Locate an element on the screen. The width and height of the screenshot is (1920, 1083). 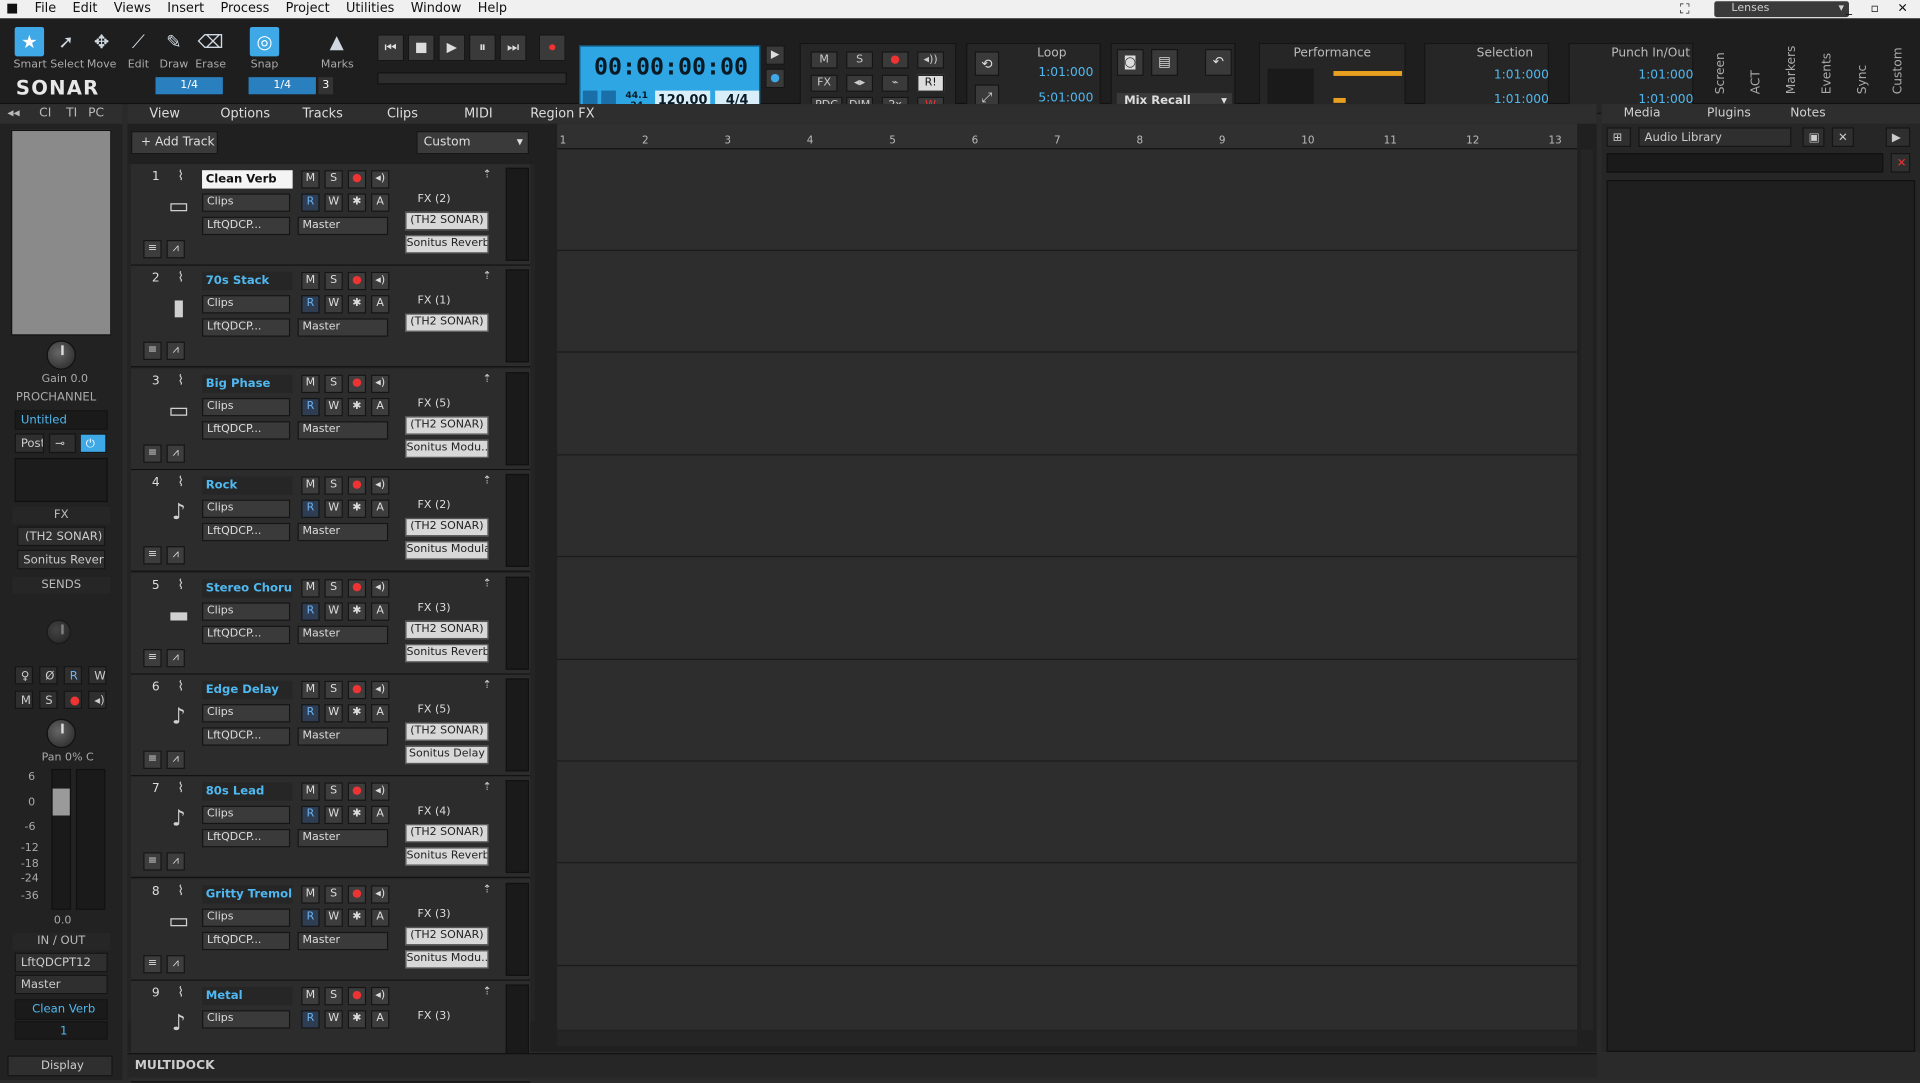
input-dropdown: LftQDCPT12 is located at coordinates (61, 962).